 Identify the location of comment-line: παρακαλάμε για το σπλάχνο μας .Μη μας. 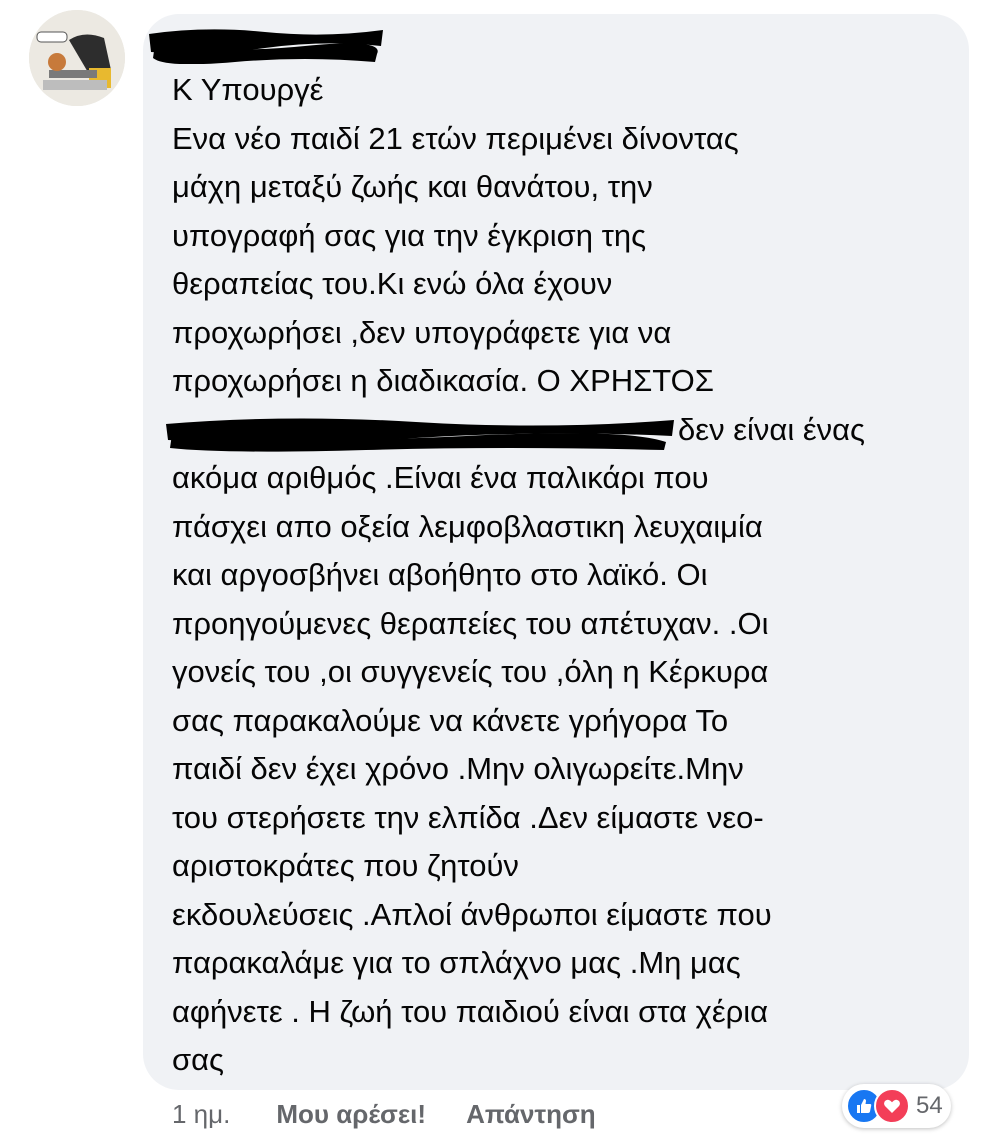
(456, 962).